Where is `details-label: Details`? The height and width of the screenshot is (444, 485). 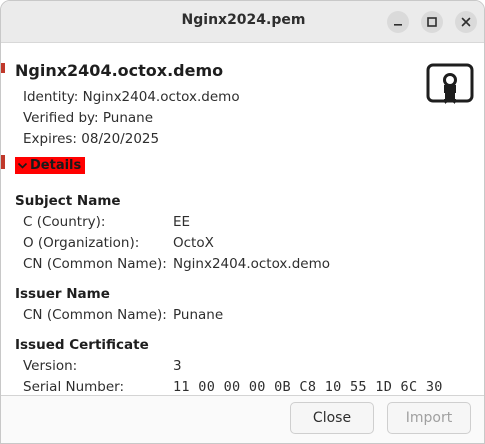
details-label: Details is located at coordinates (56, 165).